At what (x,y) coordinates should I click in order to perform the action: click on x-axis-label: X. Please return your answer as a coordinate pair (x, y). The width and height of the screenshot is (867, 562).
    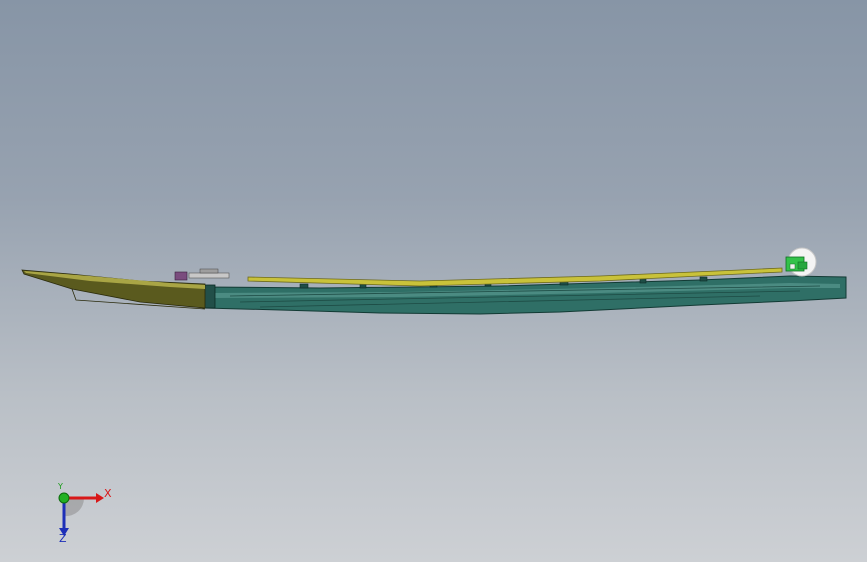
    Looking at the image, I should click on (108, 493).